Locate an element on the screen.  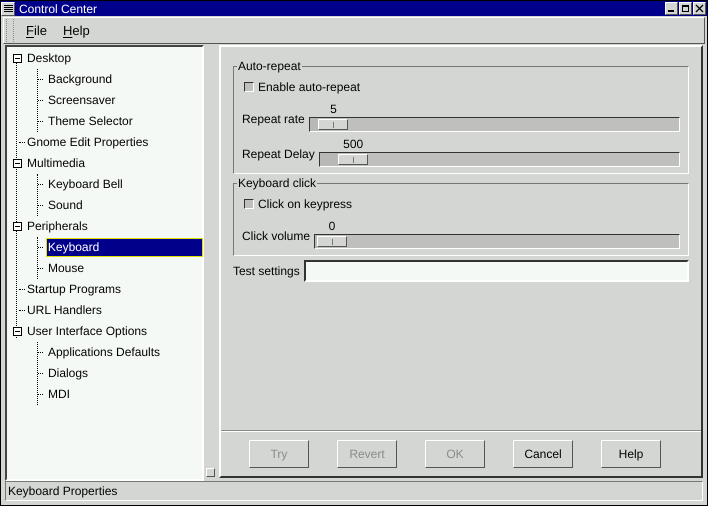
slider-label: Repeat rate is located at coordinates (273, 119).